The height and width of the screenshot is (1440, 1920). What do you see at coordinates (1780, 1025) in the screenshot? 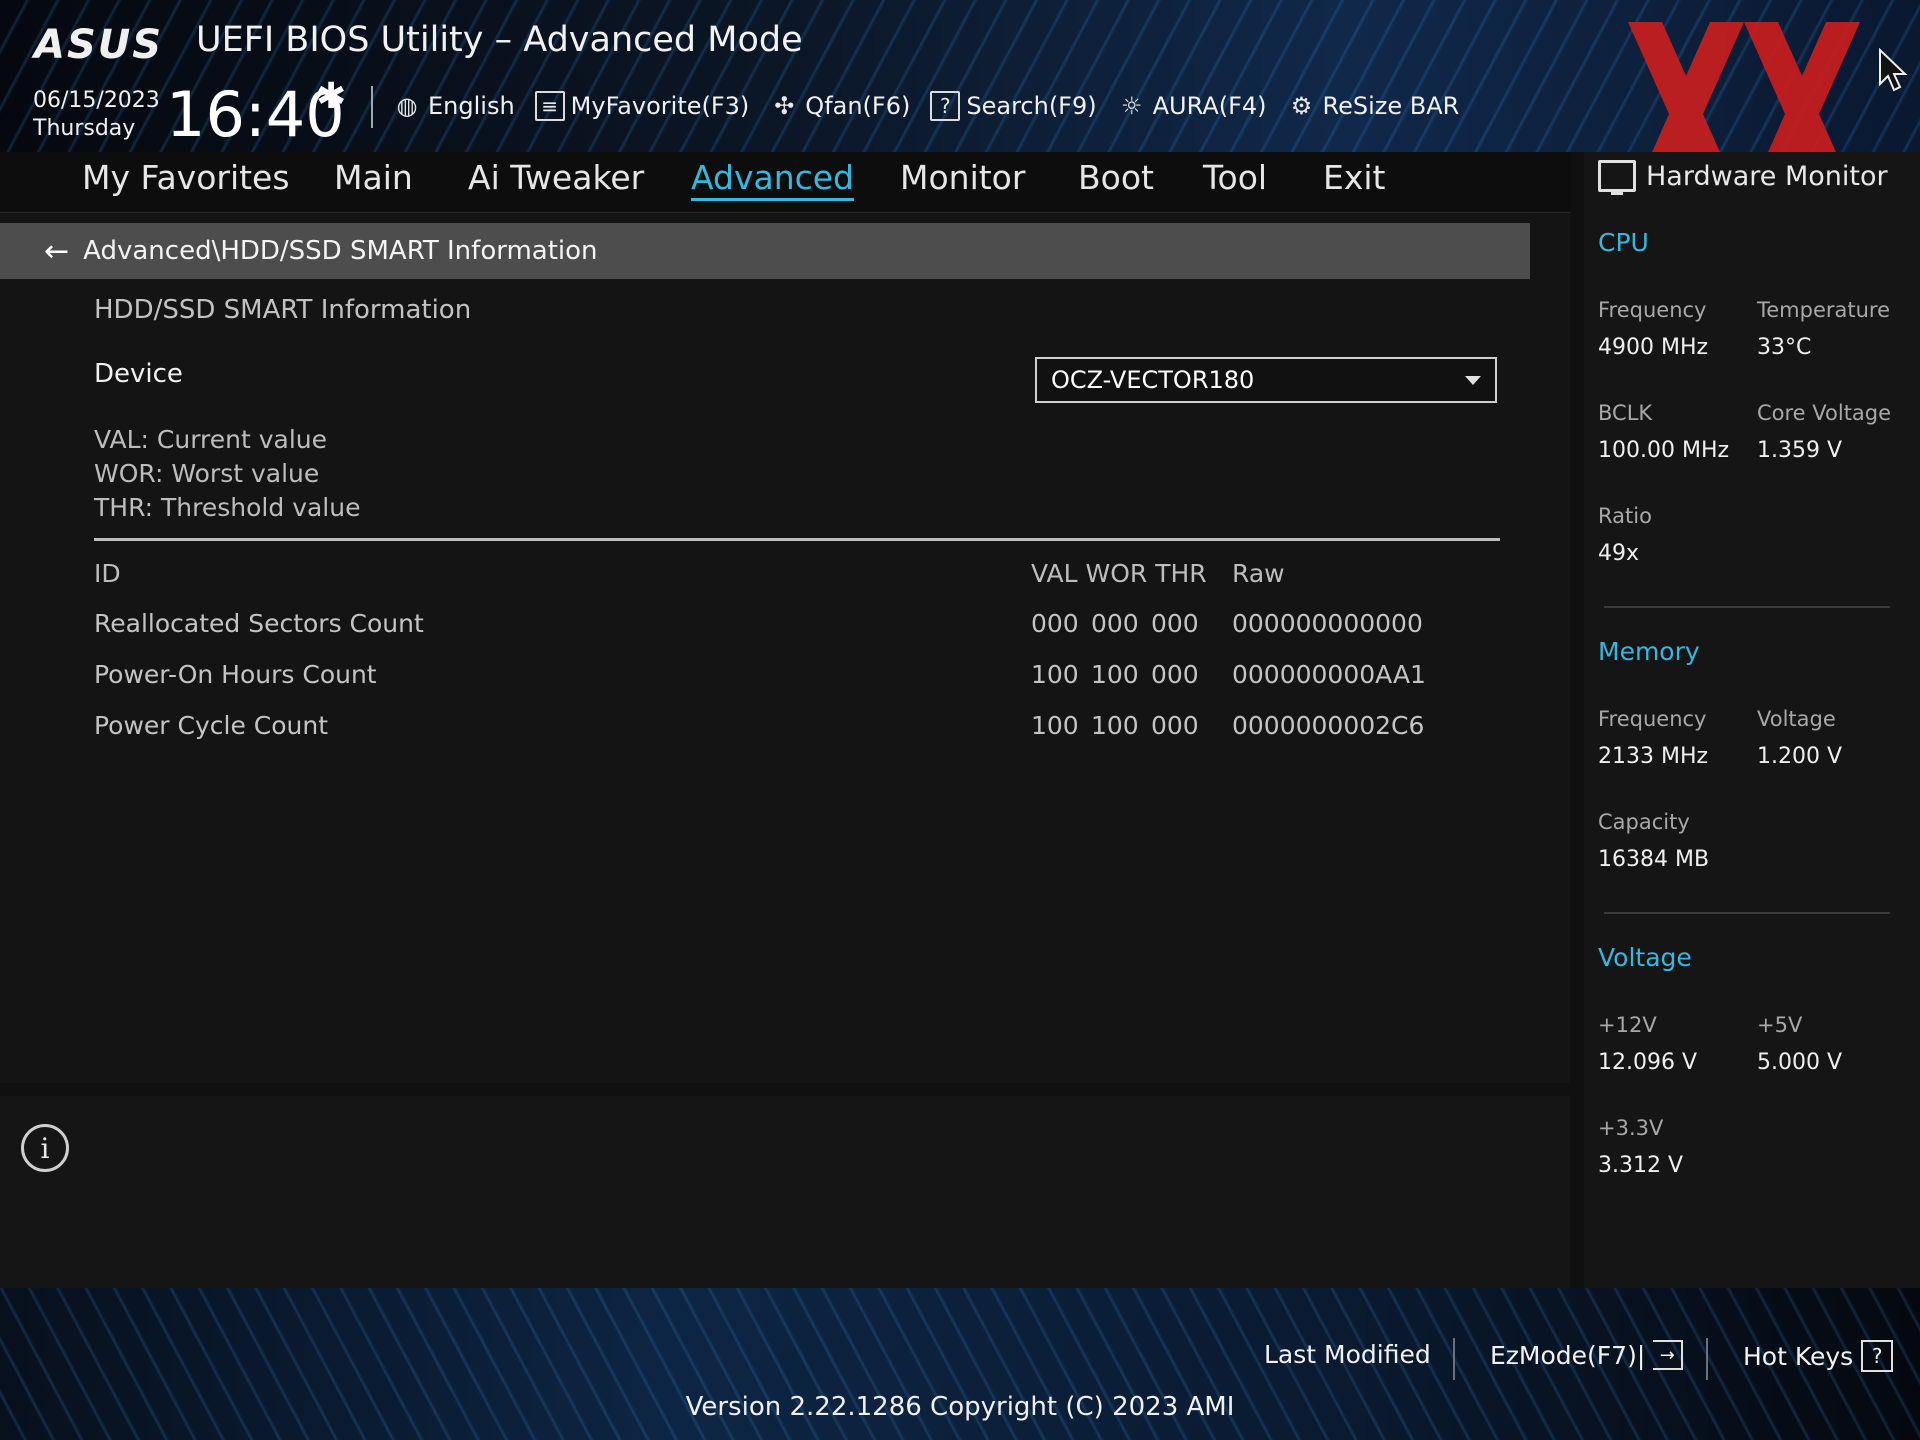
I see `v5-label: +5V` at bounding box center [1780, 1025].